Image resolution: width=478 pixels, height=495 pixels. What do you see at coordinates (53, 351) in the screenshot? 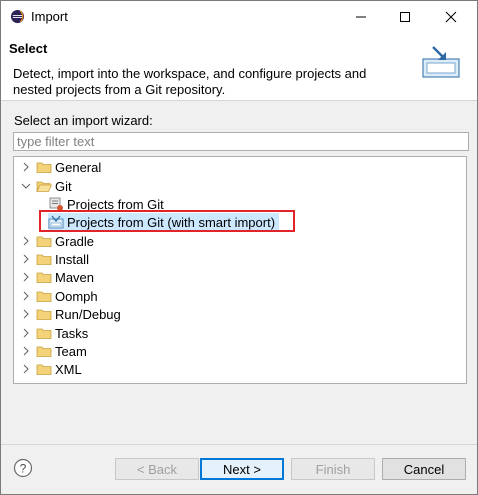
I see `tree-item-team: Team` at bounding box center [53, 351].